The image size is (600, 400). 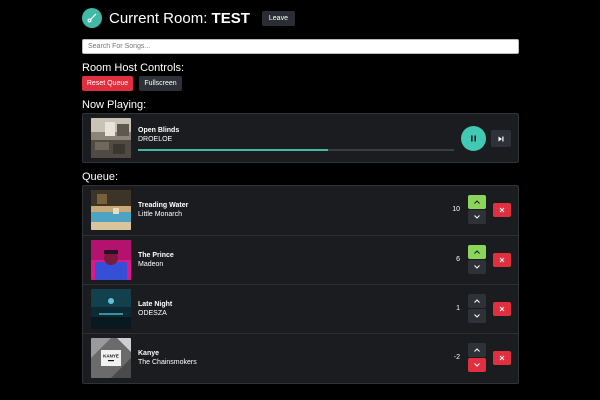 I want to click on progress-bar, so click(x=296, y=150).